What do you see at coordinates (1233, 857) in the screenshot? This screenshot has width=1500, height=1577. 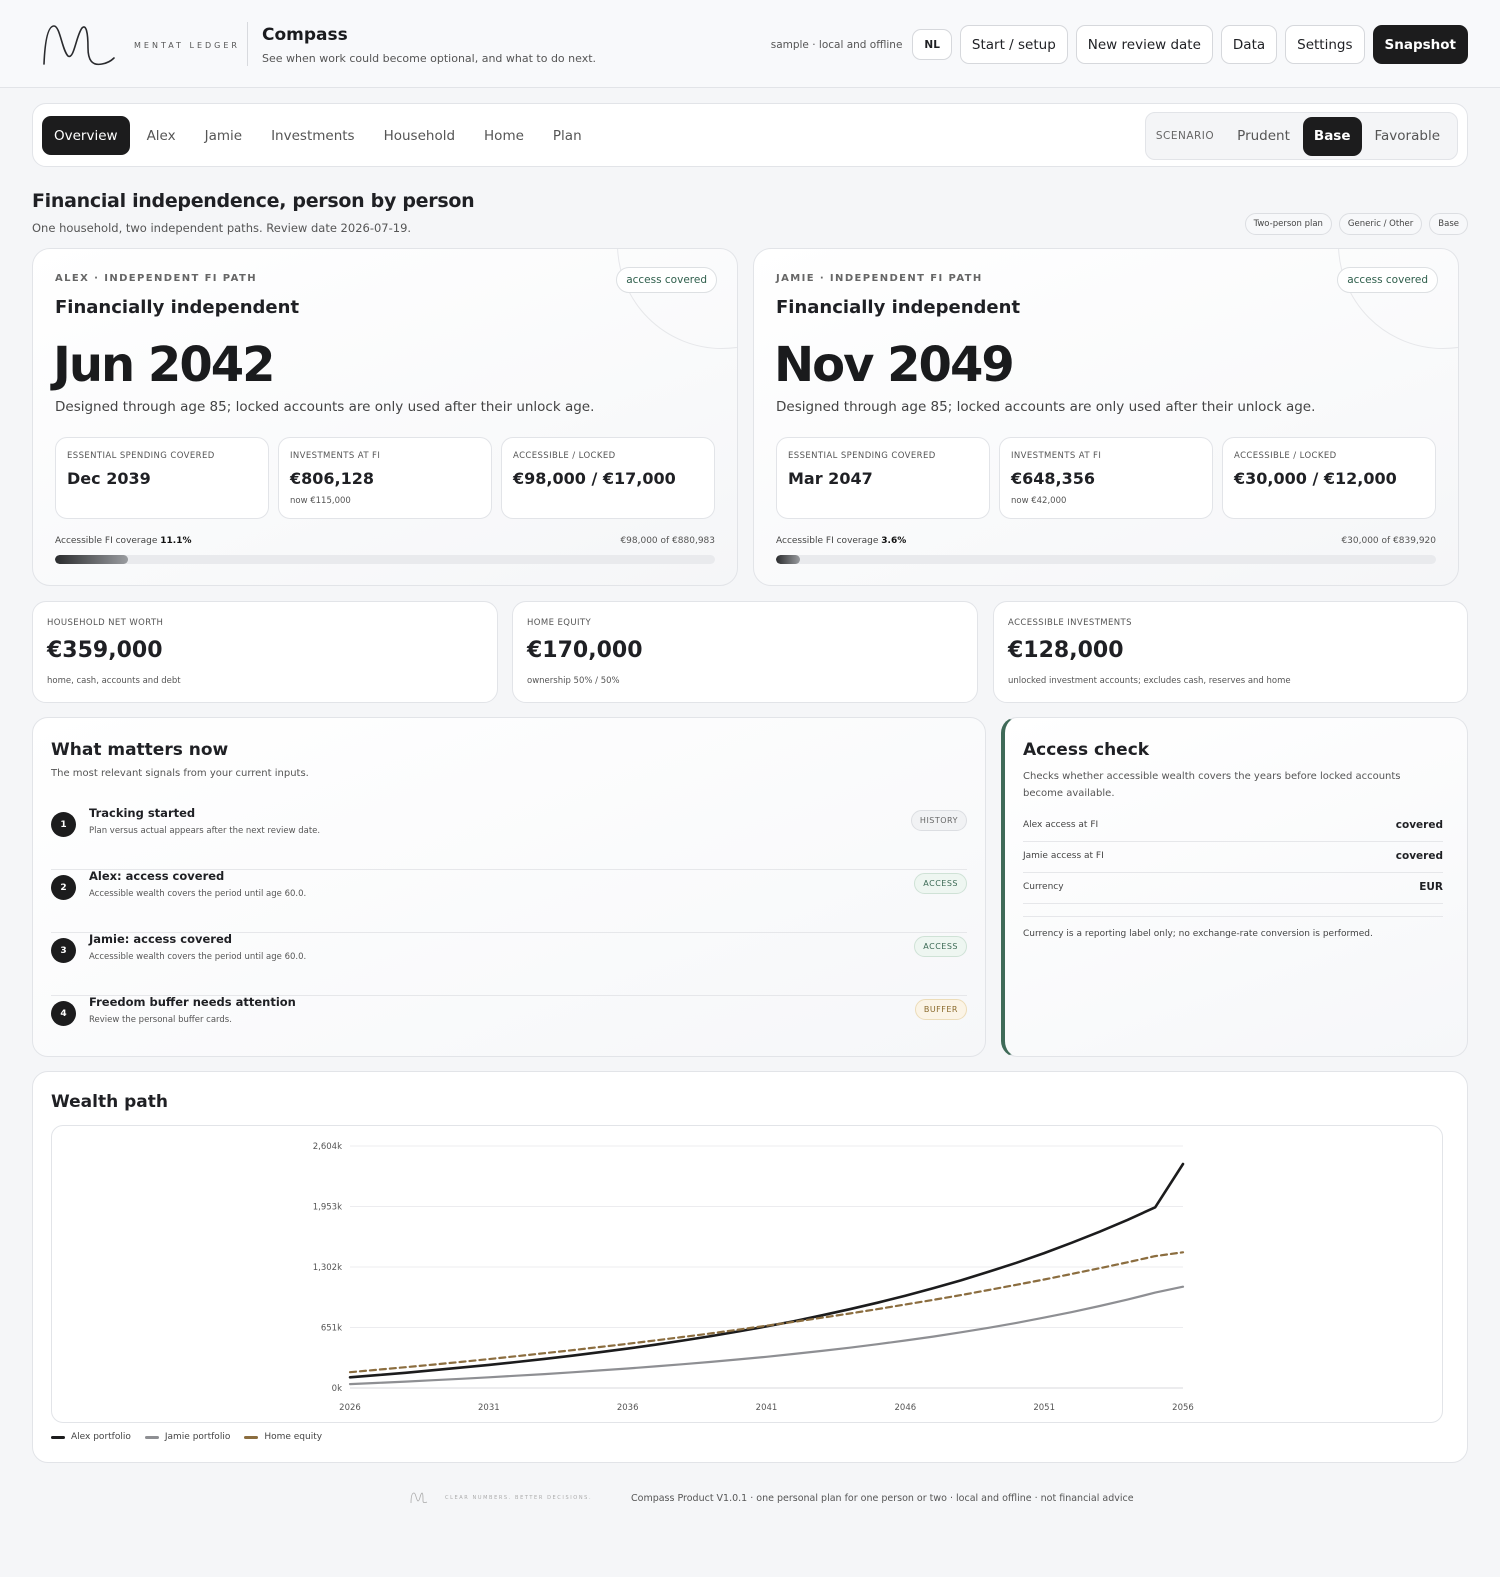 I see `access-row: Jamie access at FI covered` at bounding box center [1233, 857].